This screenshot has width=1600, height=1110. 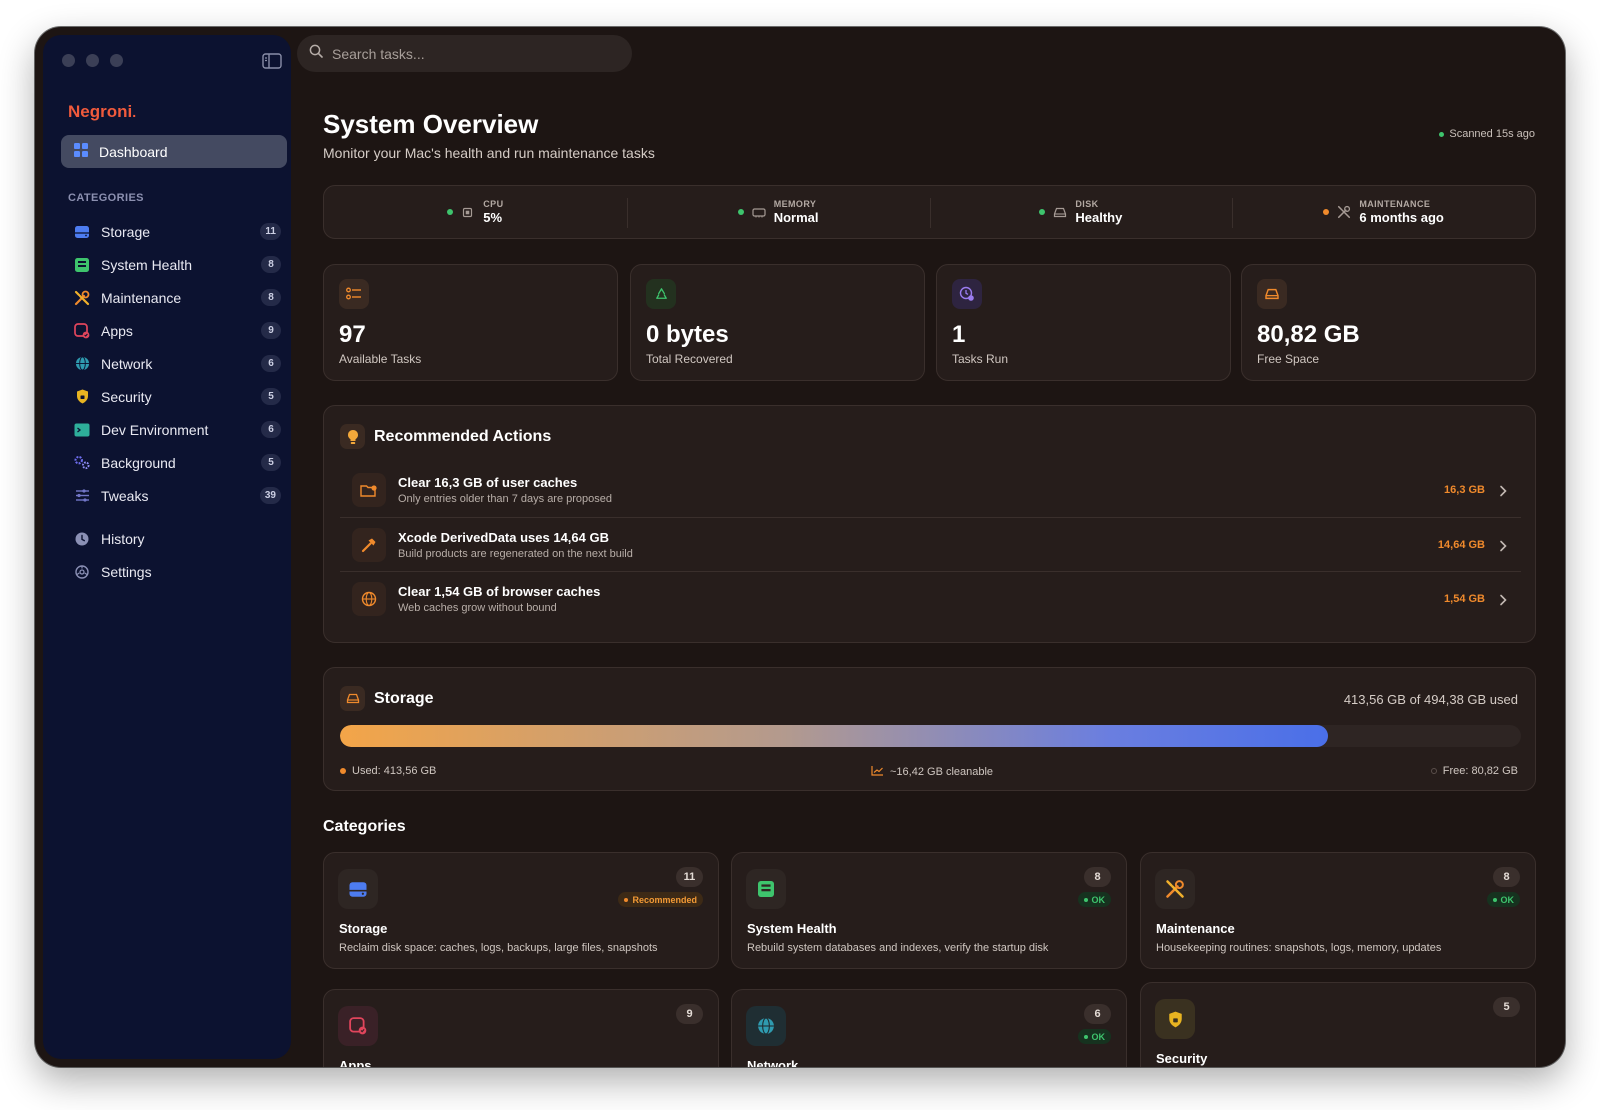 I want to click on badge-label: Recommended, so click(x=664, y=899).